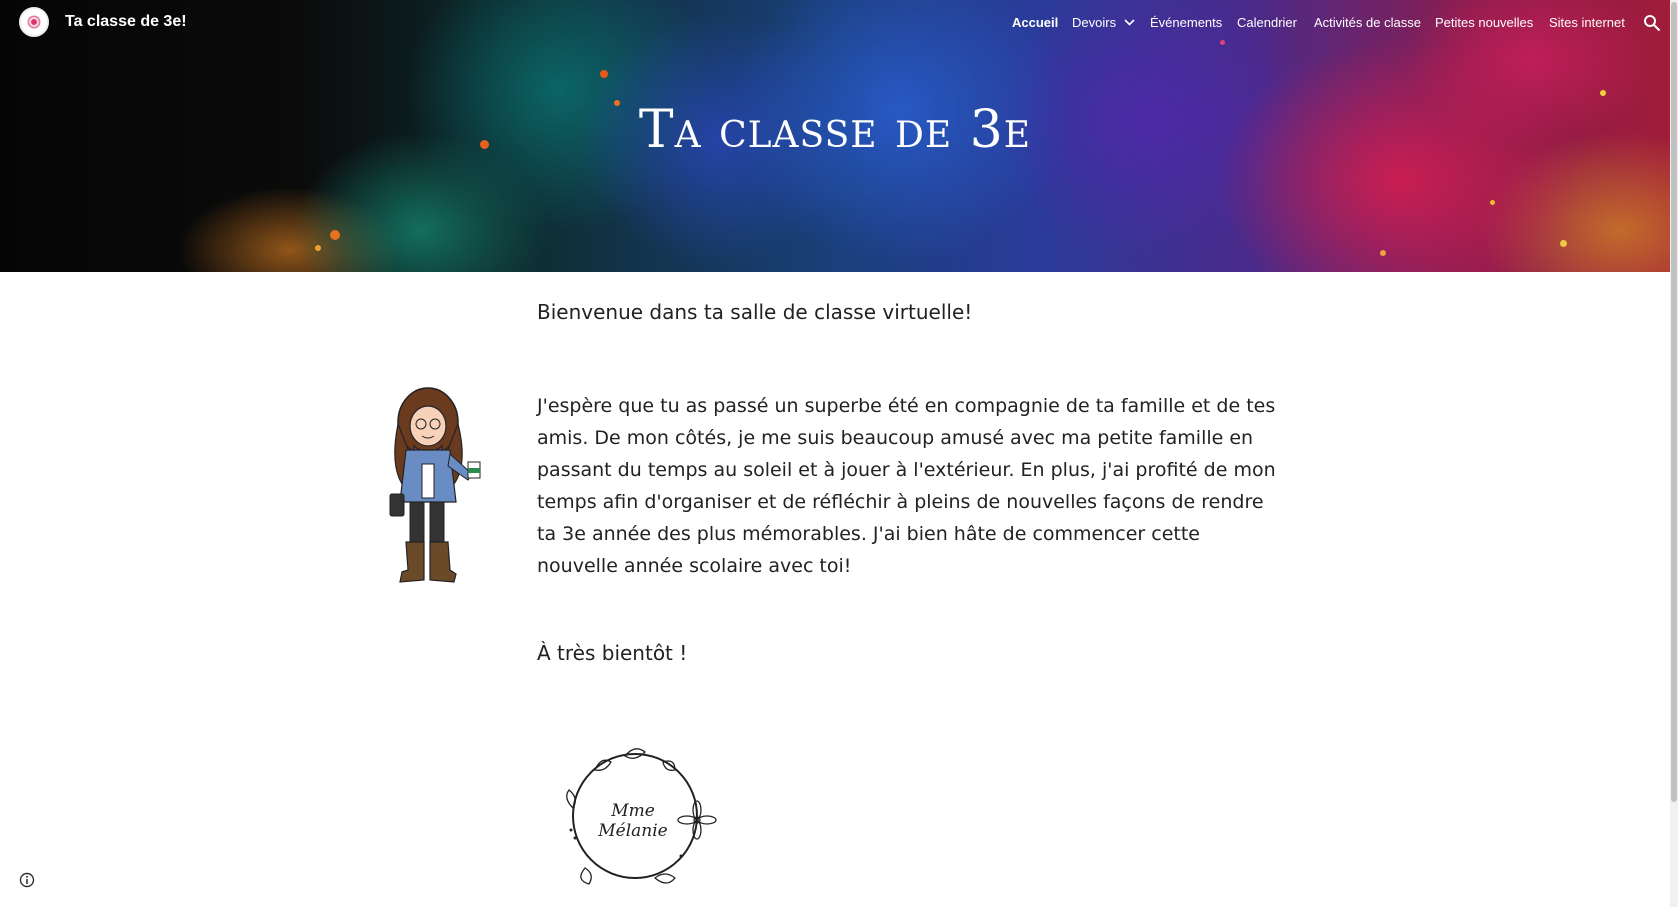 The image size is (1678, 907). I want to click on nav-activites: Activités de classe, so click(1367, 22).